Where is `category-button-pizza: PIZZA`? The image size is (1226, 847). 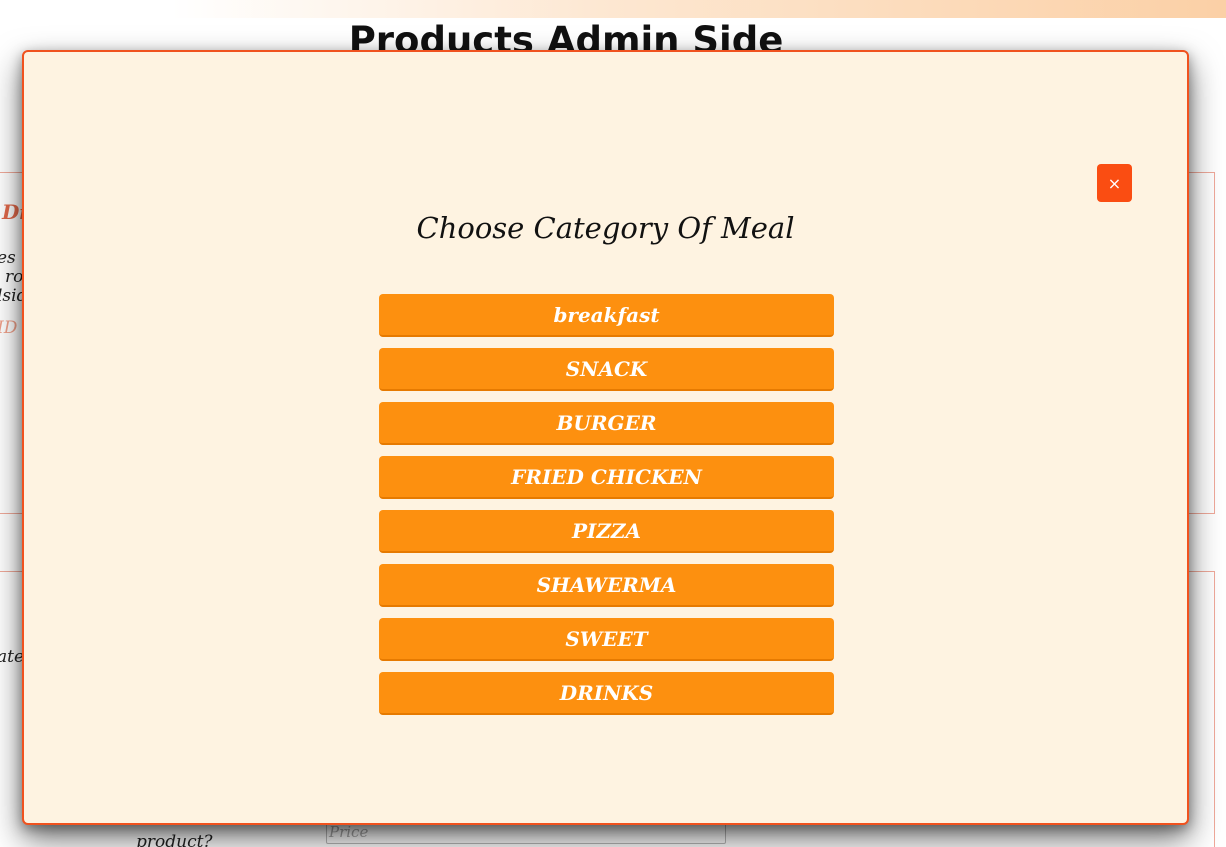
category-button-pizza: PIZZA is located at coordinates (606, 531).